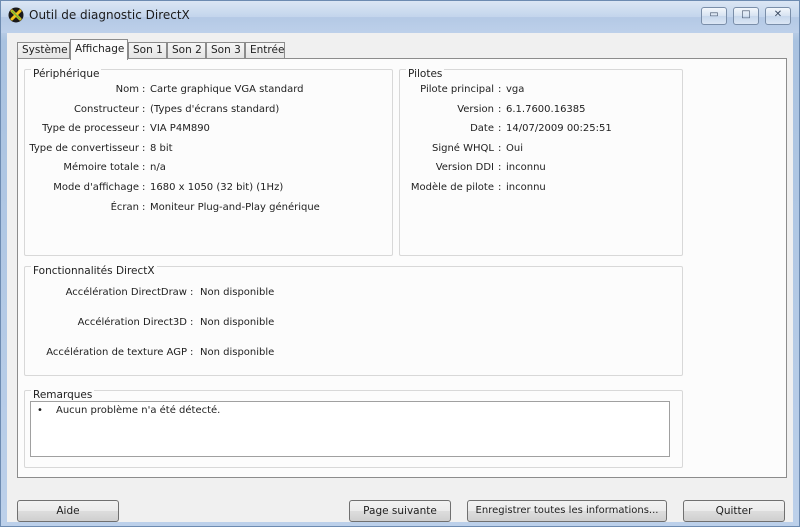 Image resolution: width=800 pixels, height=527 pixels. I want to click on device-value: (Types d'écrans standard), so click(215, 109).